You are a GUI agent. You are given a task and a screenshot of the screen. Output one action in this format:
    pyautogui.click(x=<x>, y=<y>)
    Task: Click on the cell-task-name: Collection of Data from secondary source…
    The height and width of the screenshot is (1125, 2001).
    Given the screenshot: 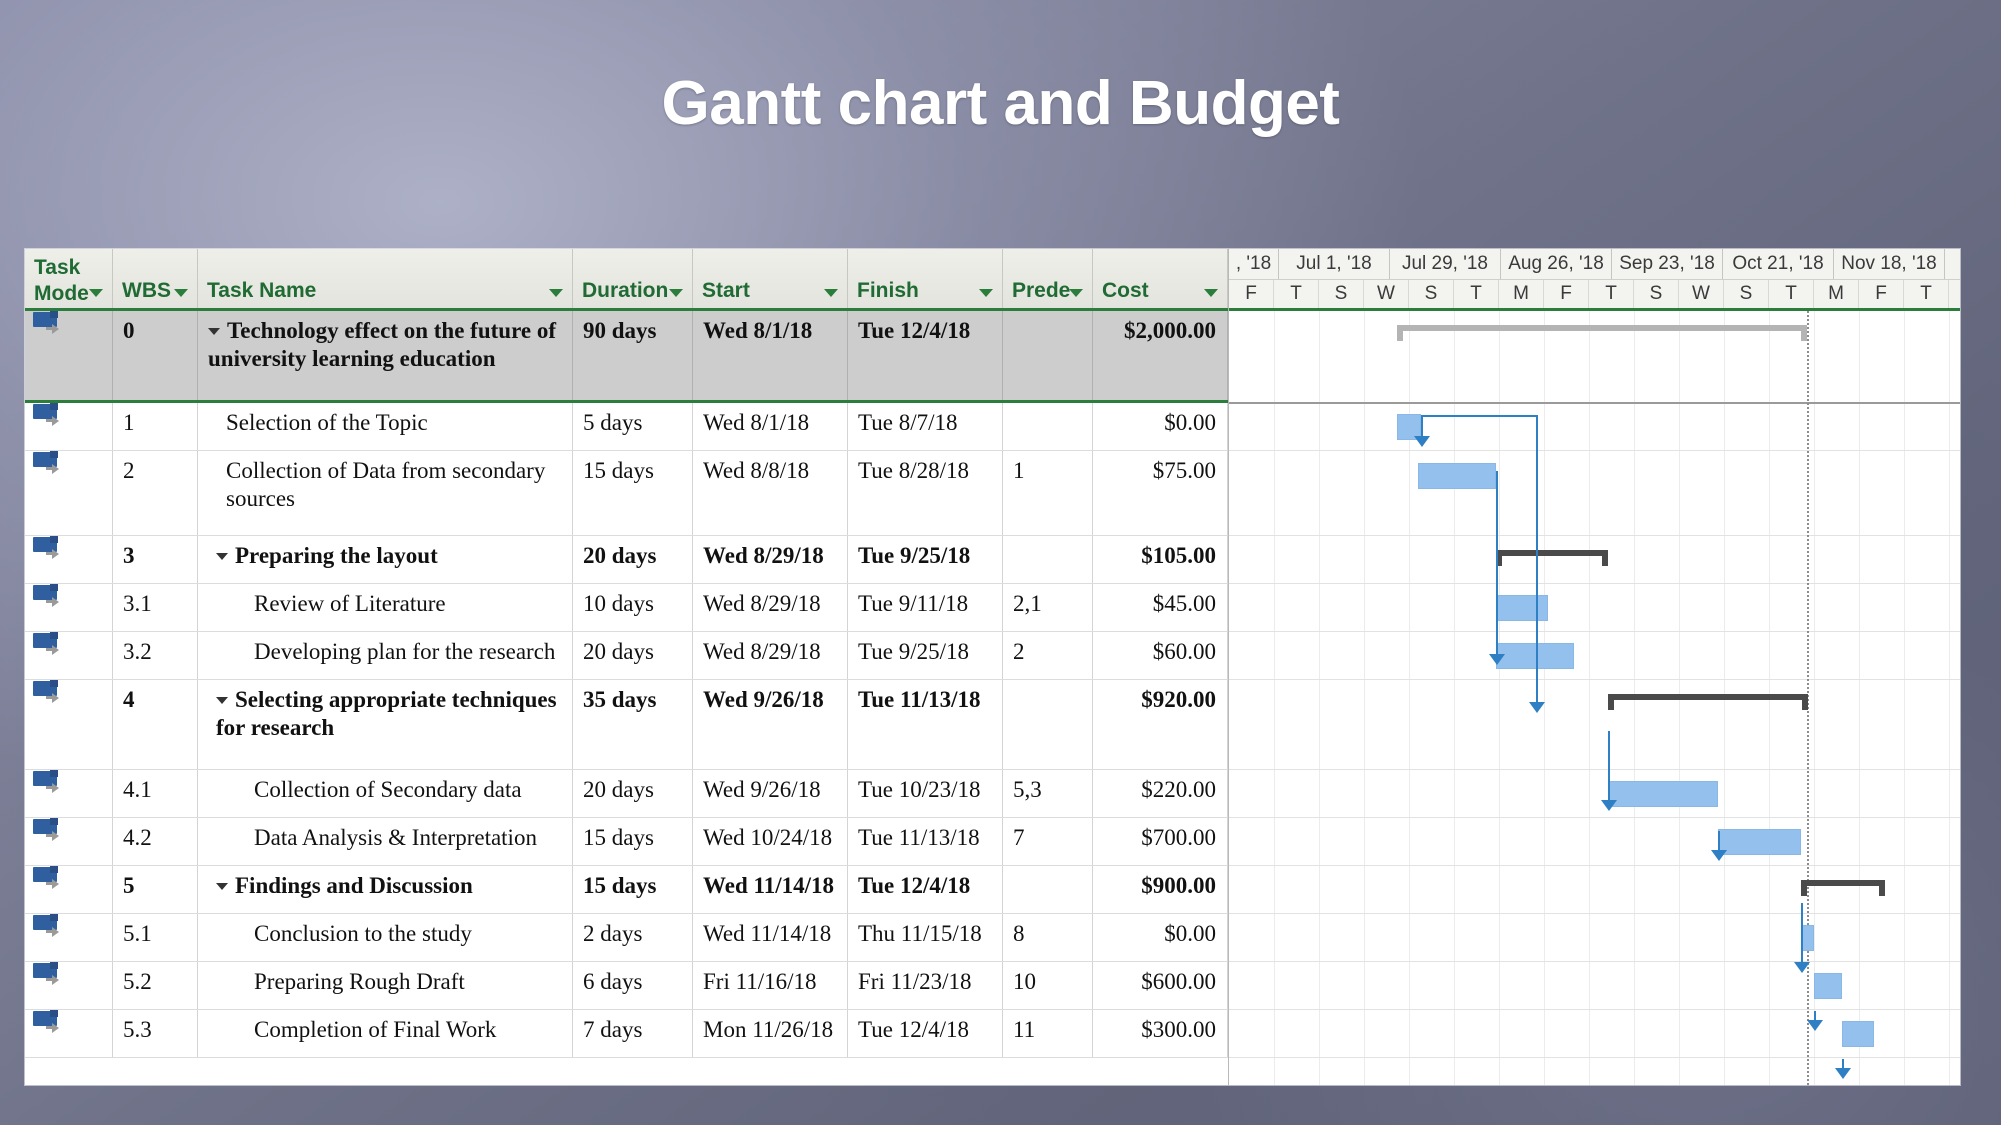 What is the action you would take?
    pyautogui.click(x=385, y=493)
    